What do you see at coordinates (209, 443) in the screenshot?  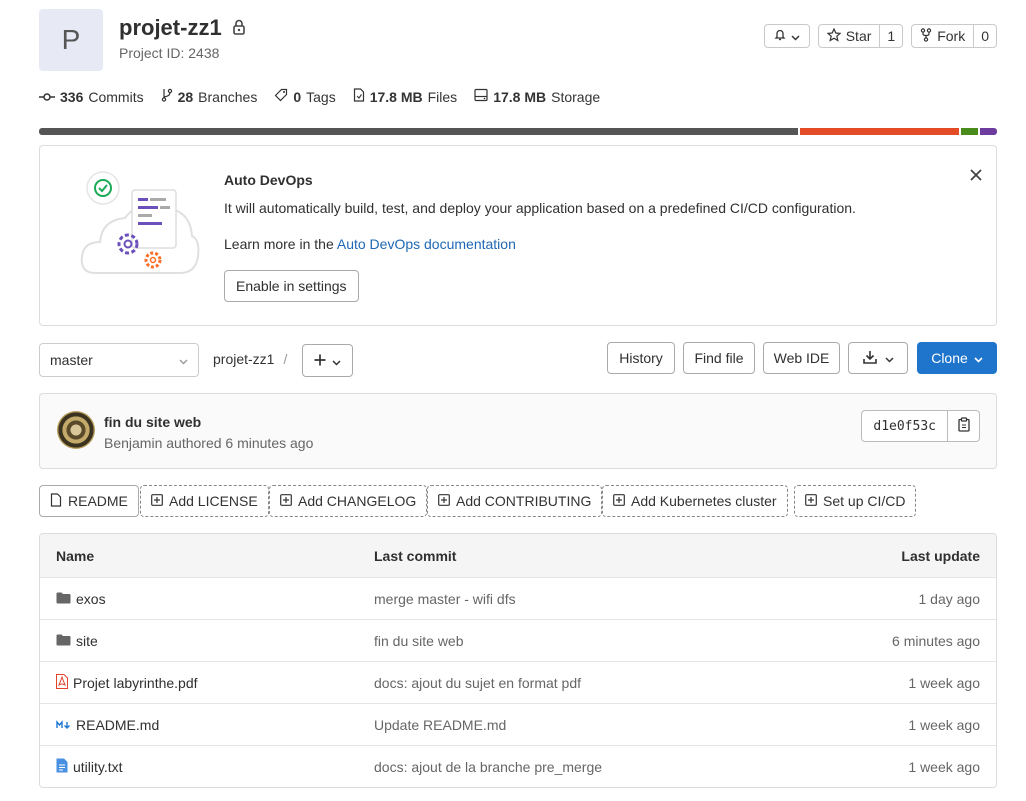 I see `commit-author-meta: Benjamin authored 6 minutes ago` at bounding box center [209, 443].